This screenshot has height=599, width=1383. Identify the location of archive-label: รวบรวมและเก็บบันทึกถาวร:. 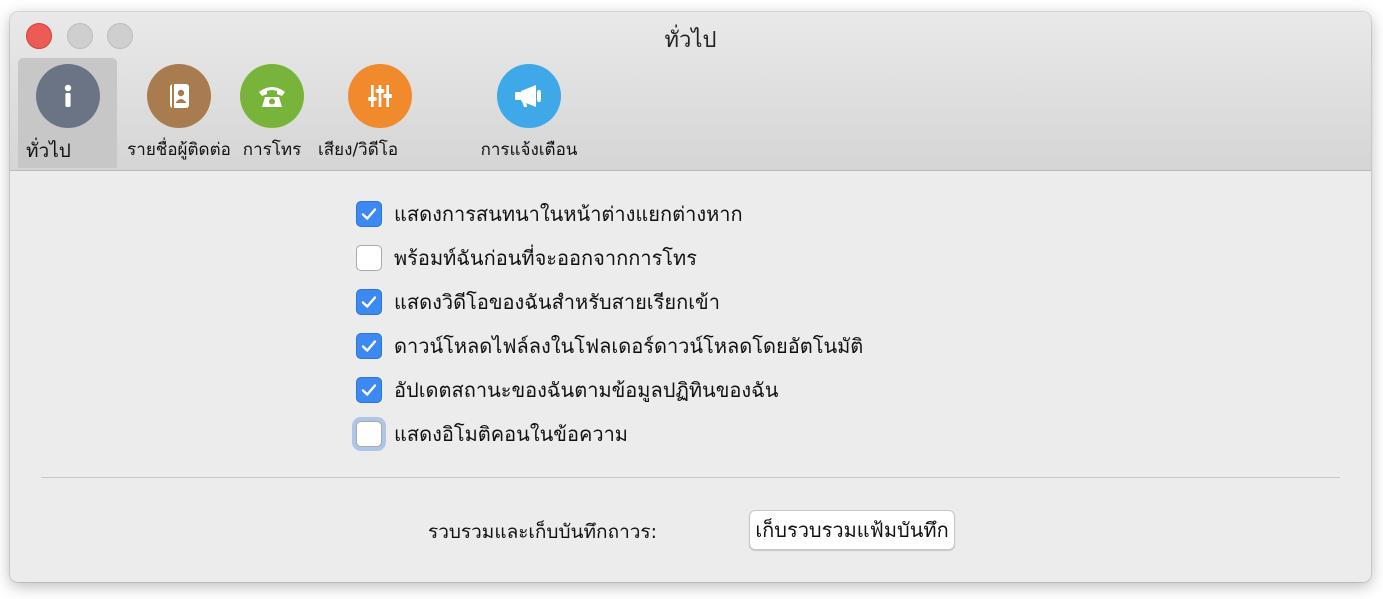
(543, 532).